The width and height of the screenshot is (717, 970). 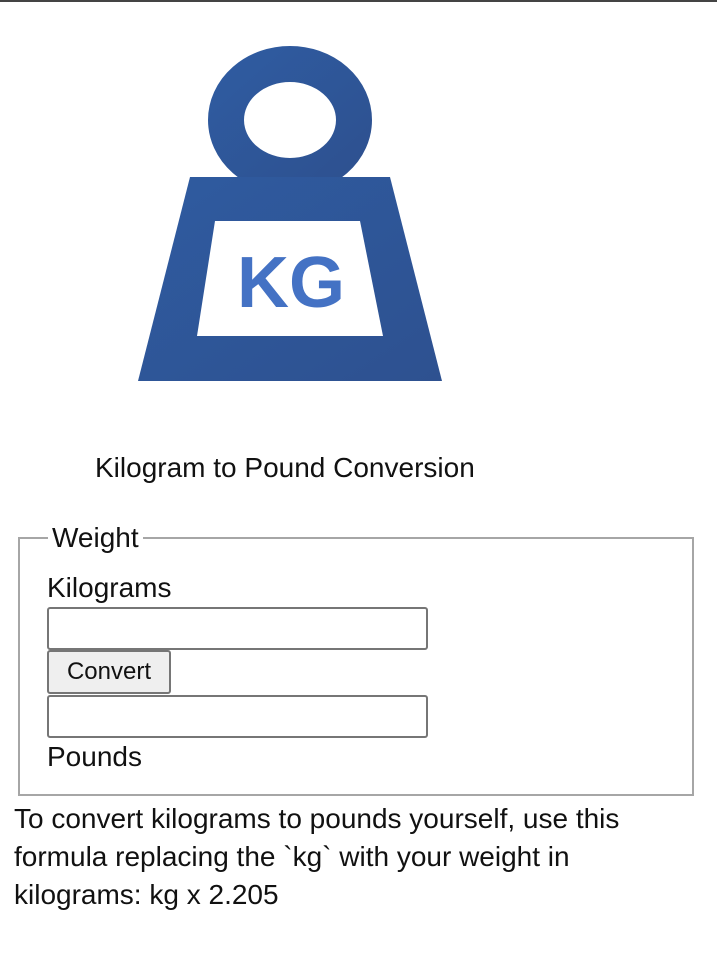 I want to click on convert-button: Convert, so click(x=109, y=672).